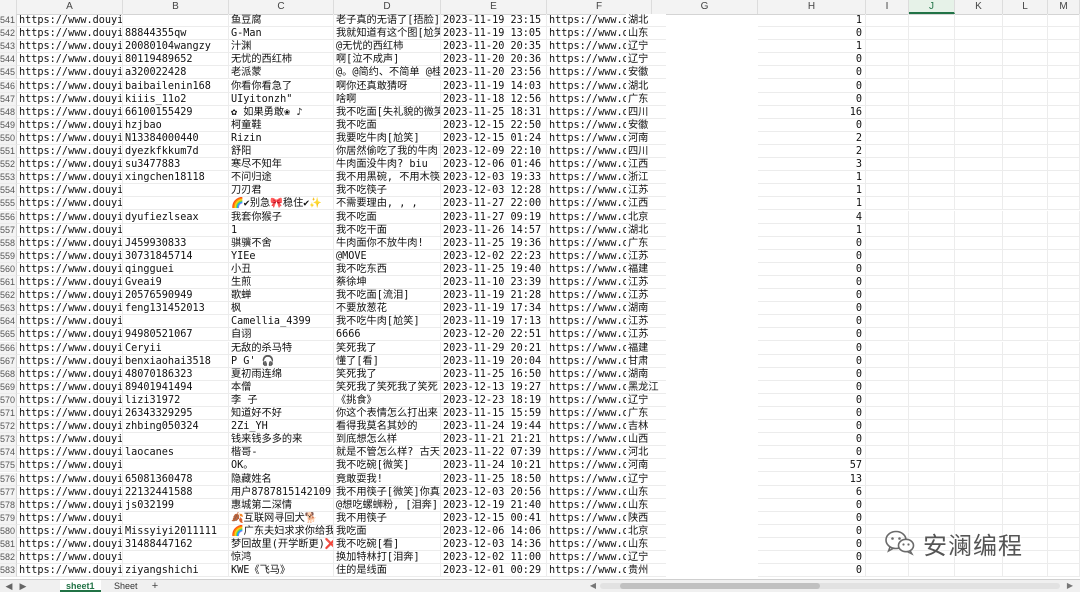  Describe the element at coordinates (8, 400) in the screenshot. I see `row-number: 570` at that location.